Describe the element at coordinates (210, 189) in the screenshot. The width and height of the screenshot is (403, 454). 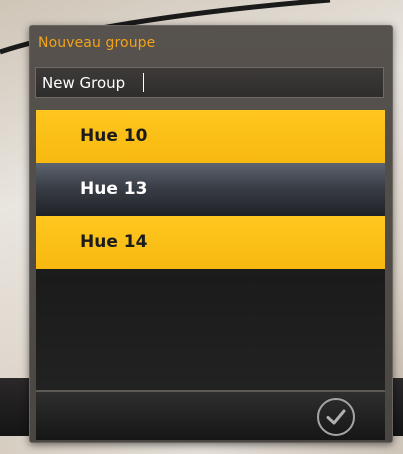
I see `list-item-hue-13: Hue 13` at that location.